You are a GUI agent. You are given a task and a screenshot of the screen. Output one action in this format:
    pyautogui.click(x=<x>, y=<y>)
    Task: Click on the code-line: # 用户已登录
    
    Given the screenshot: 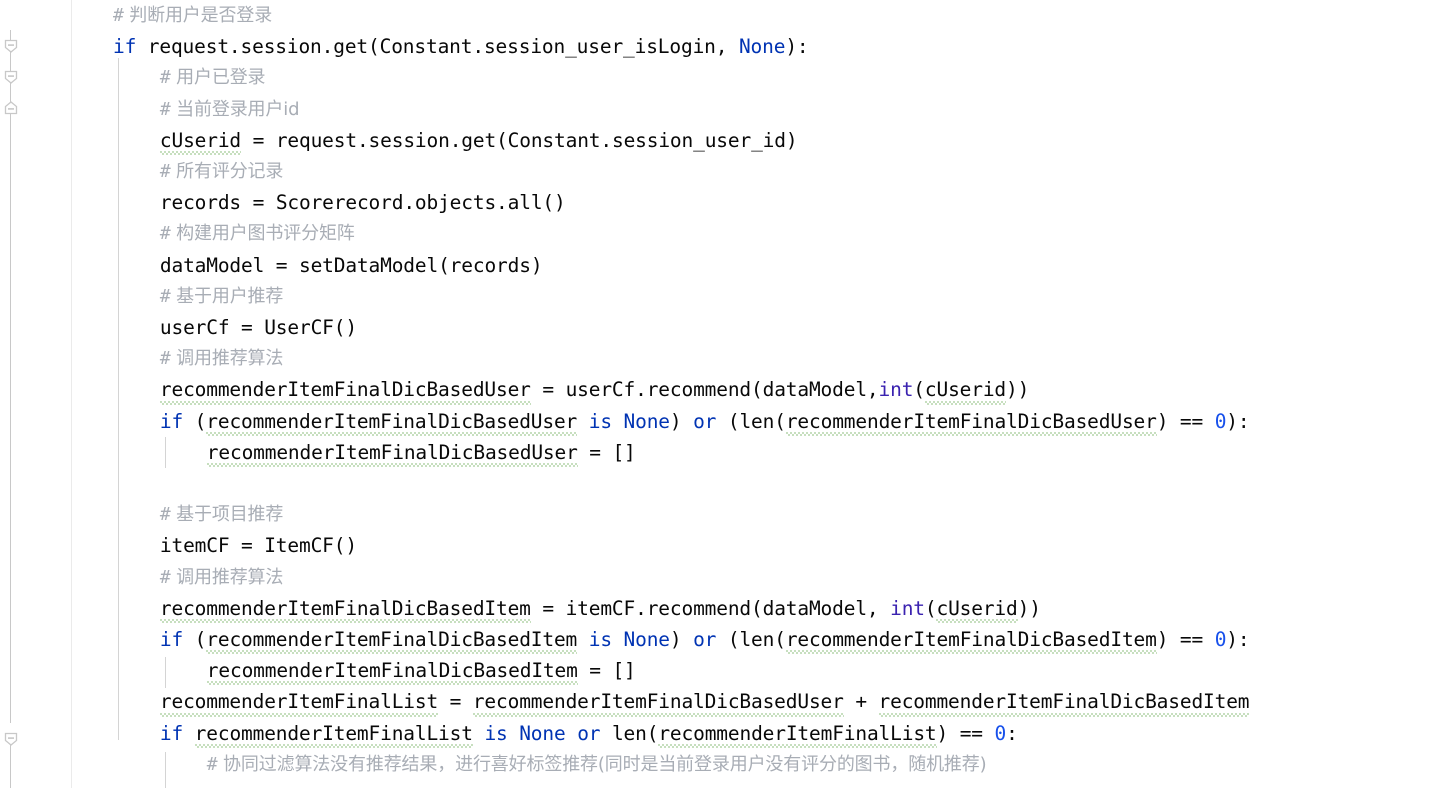 What is the action you would take?
    pyautogui.click(x=213, y=77)
    